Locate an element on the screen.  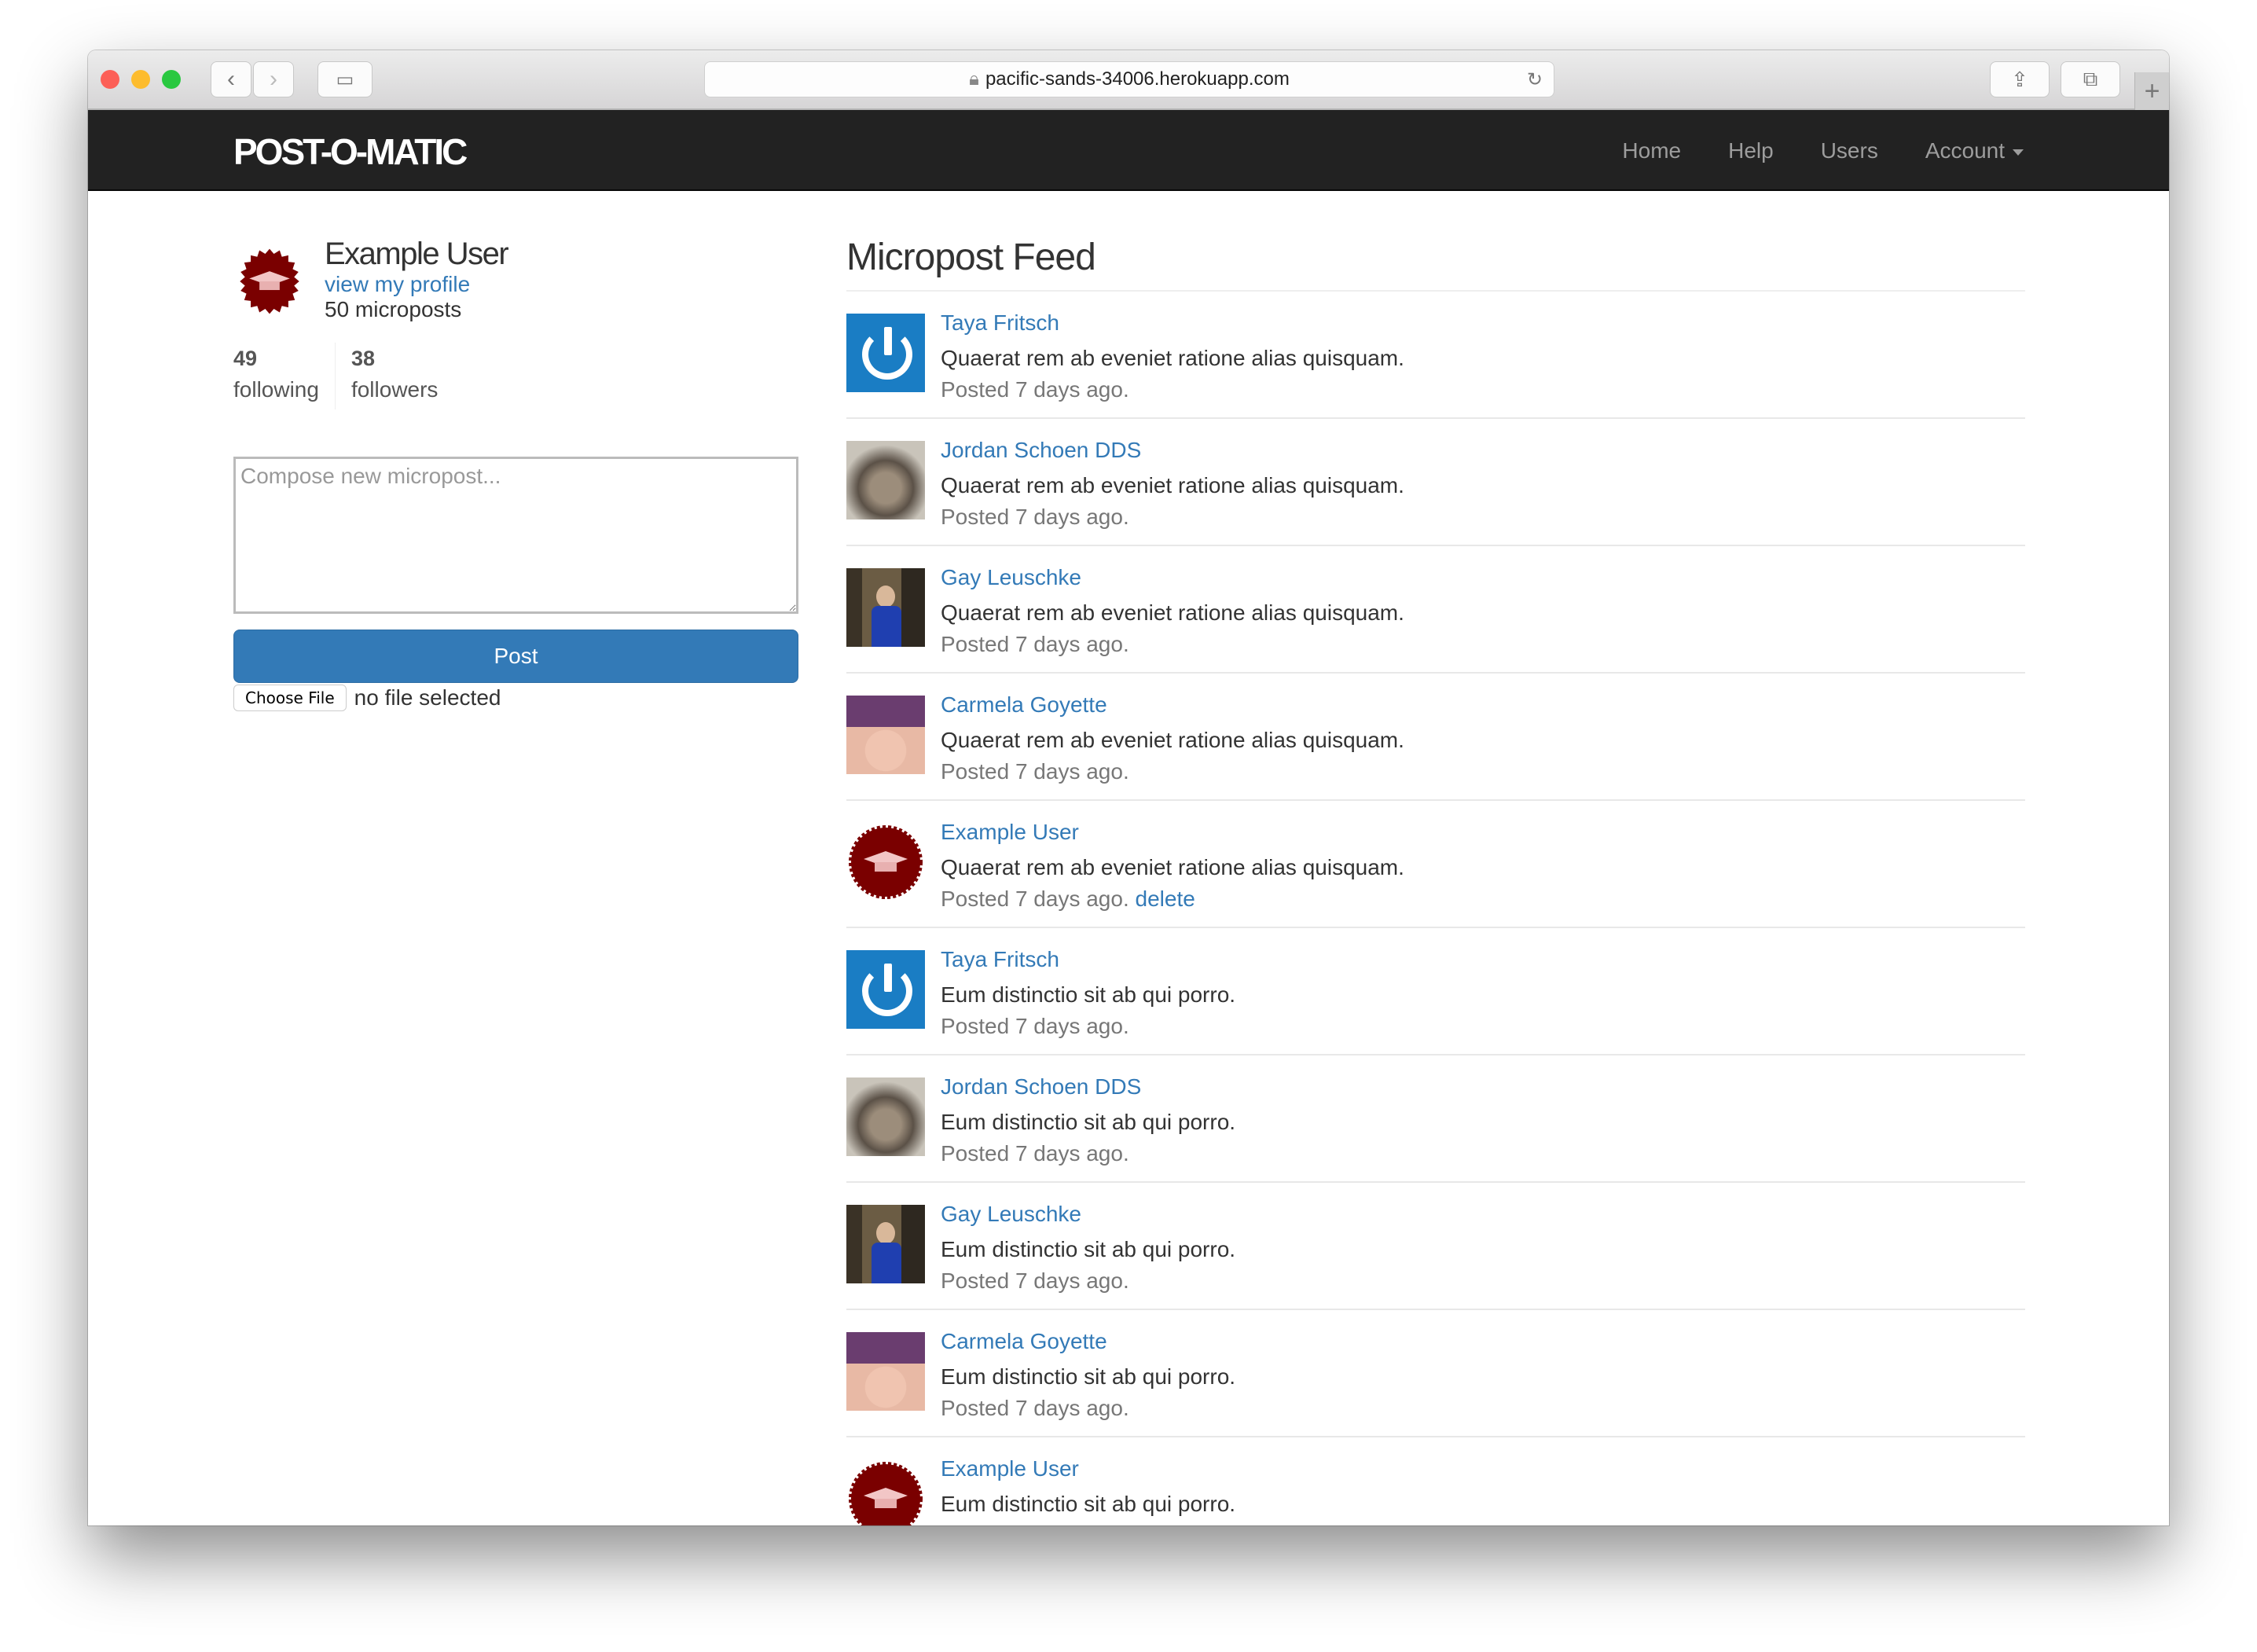
micropost-count: 50 microposts is located at coordinates (393, 309).